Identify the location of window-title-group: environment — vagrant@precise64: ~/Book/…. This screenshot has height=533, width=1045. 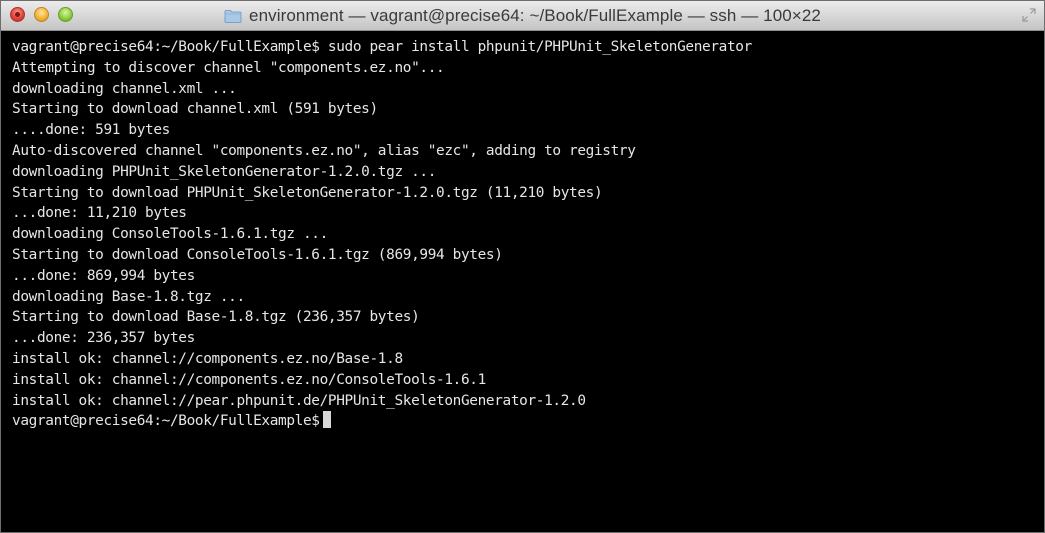
(522, 15).